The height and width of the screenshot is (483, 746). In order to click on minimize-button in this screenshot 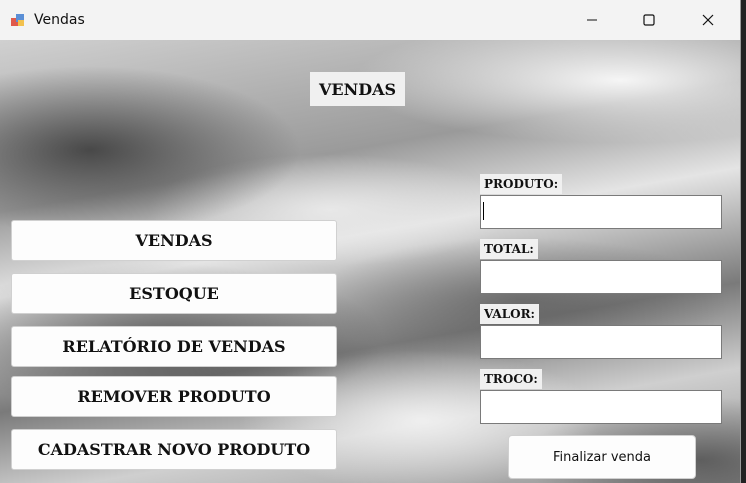, I will do `click(592, 20)`.